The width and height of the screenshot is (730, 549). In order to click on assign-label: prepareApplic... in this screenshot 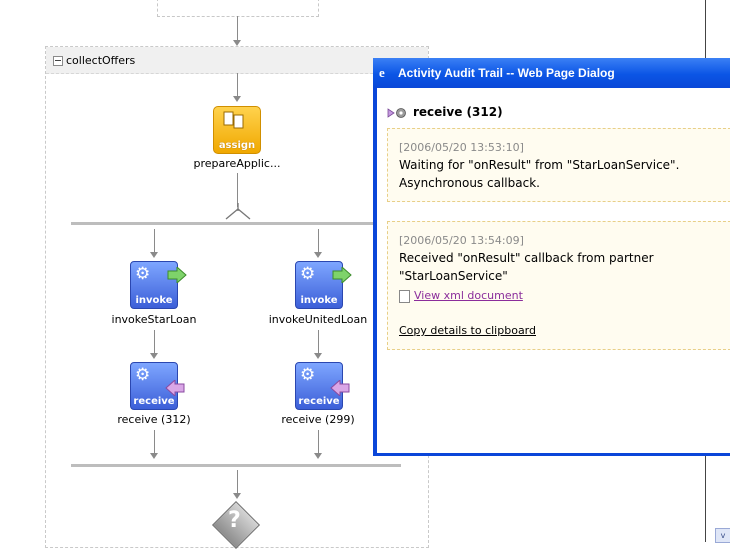, I will do `click(237, 163)`.